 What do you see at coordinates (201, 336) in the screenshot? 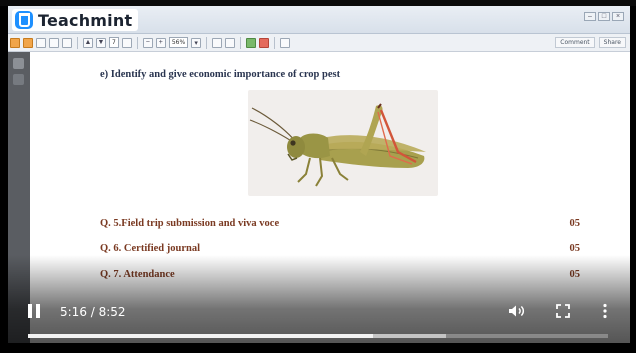
I see `seek-bar-played` at bounding box center [201, 336].